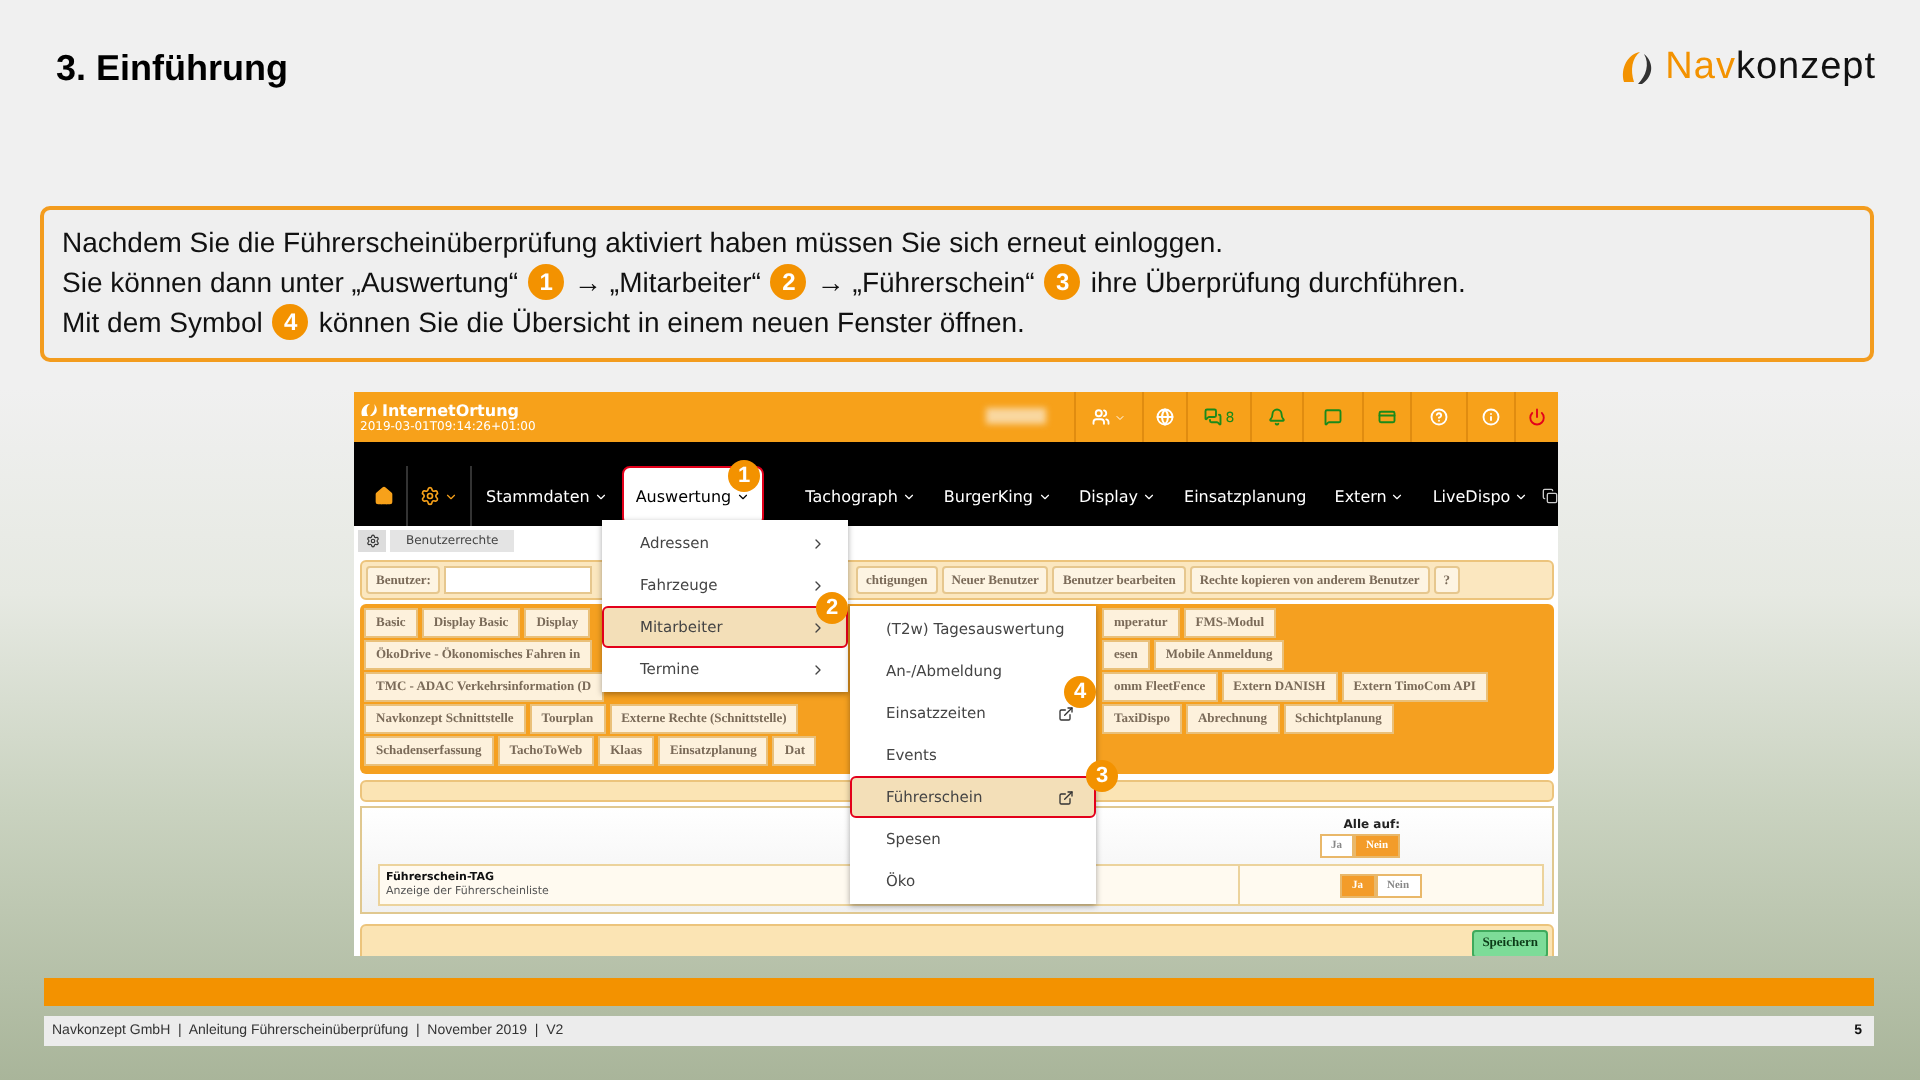 This screenshot has width=1920, height=1080. What do you see at coordinates (1550, 496) in the screenshot?
I see `copy-icon` at bounding box center [1550, 496].